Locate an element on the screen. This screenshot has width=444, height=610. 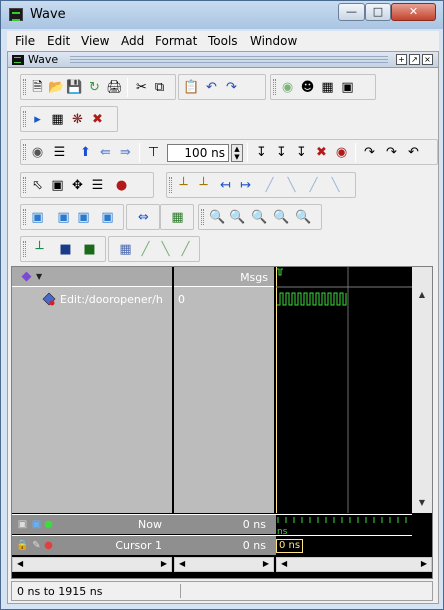
hierarchy-icon: ◉ is located at coordinates (287, 87).